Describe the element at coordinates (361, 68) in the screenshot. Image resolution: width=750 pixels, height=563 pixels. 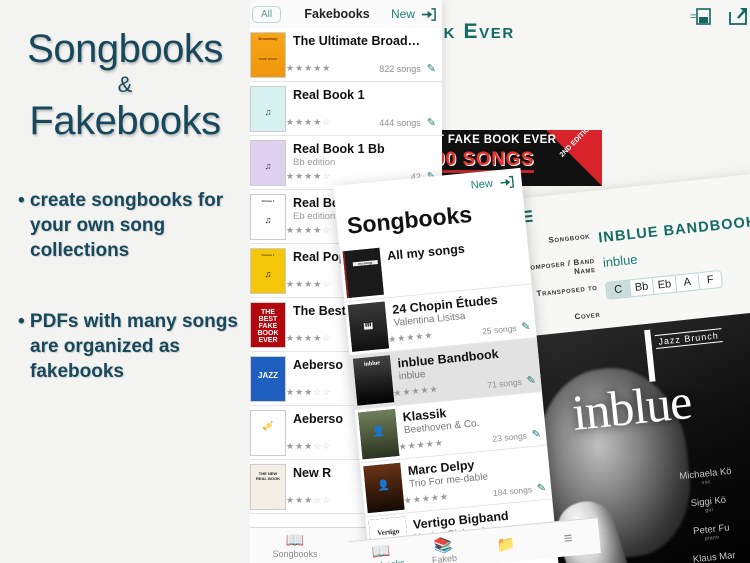
I see `fakebook-row-meta: ★★★★★ 822 songs ✎` at that location.